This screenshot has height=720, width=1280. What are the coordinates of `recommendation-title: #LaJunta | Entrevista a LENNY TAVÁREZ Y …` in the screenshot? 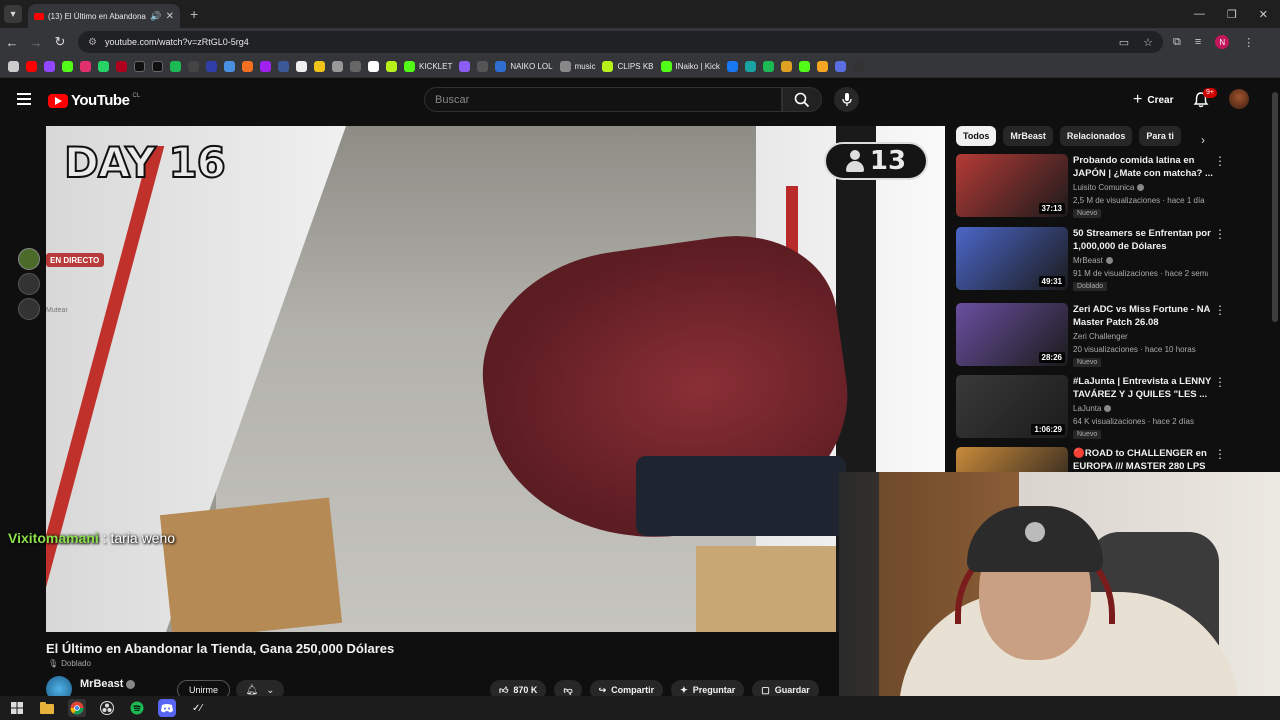 It's located at (1143, 388).